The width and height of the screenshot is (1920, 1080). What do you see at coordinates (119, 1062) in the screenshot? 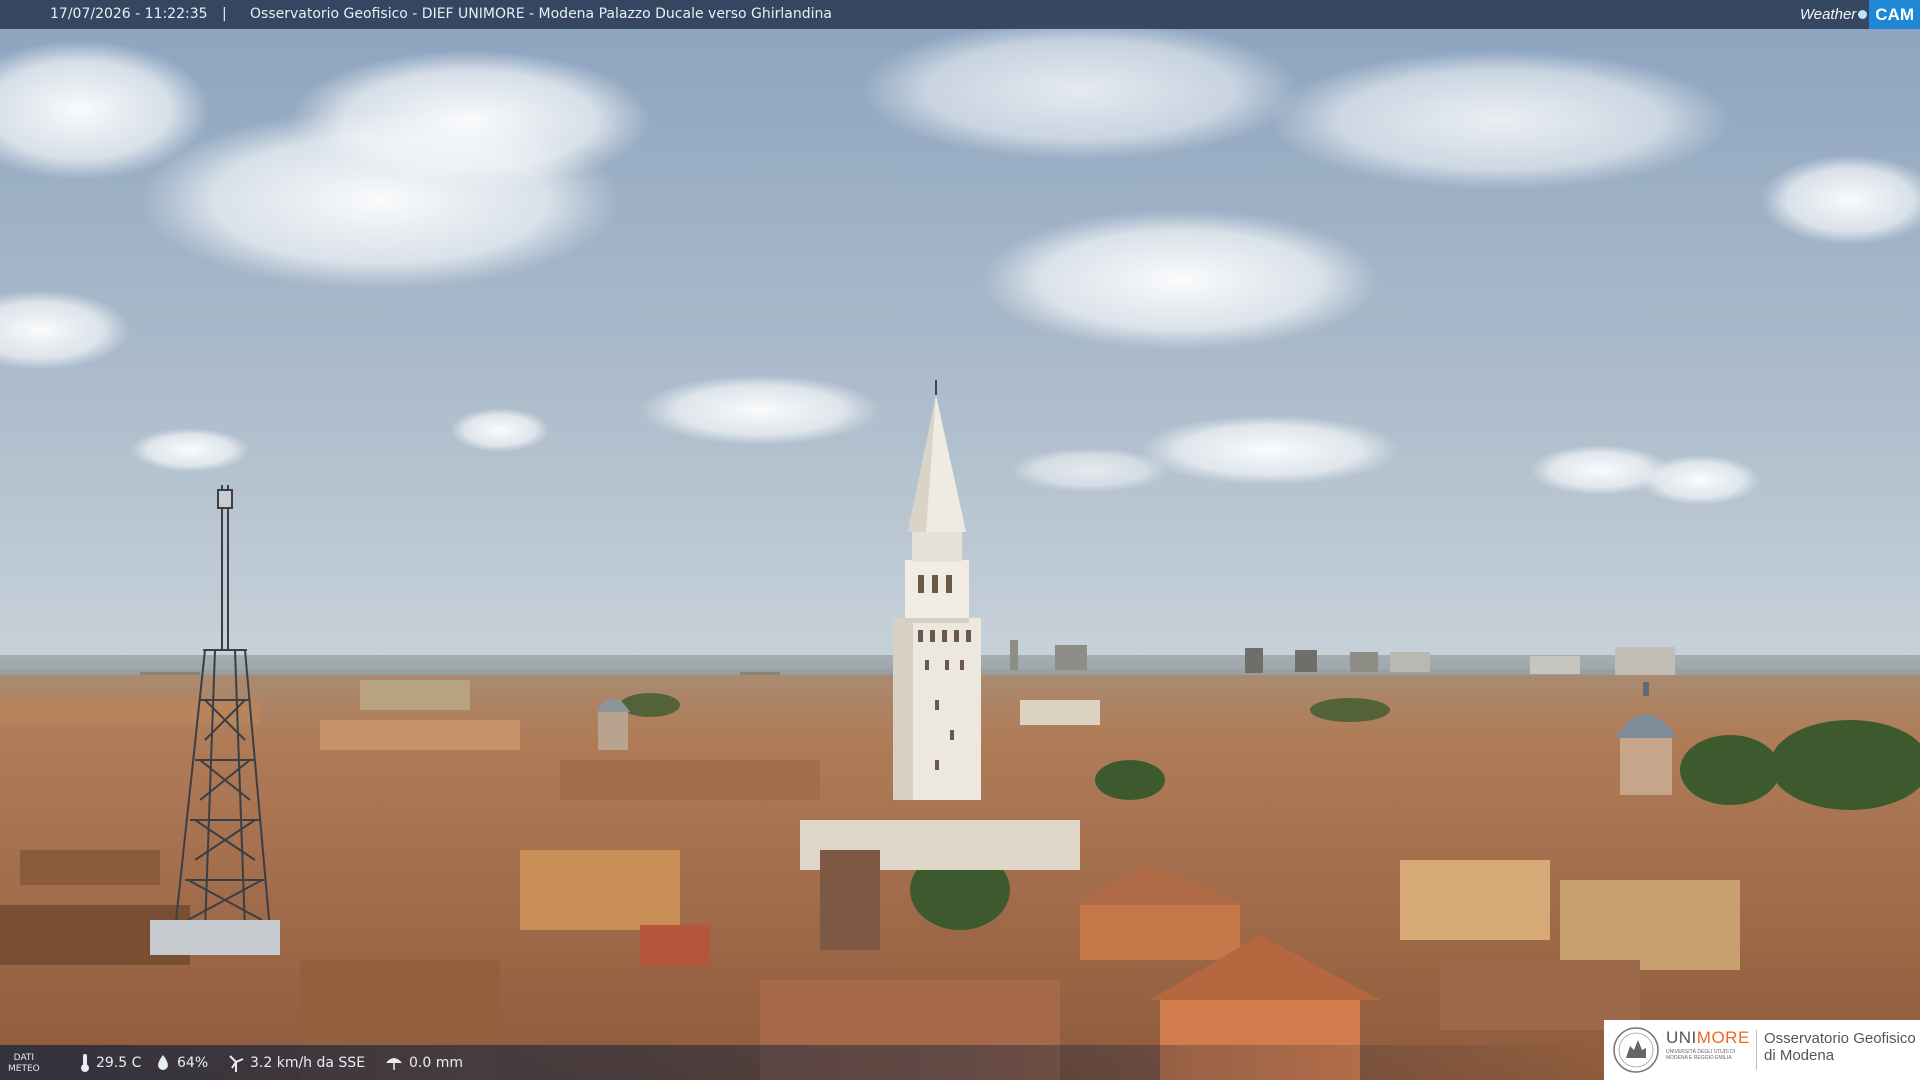
I see `temperature-value: 29.5 C` at bounding box center [119, 1062].